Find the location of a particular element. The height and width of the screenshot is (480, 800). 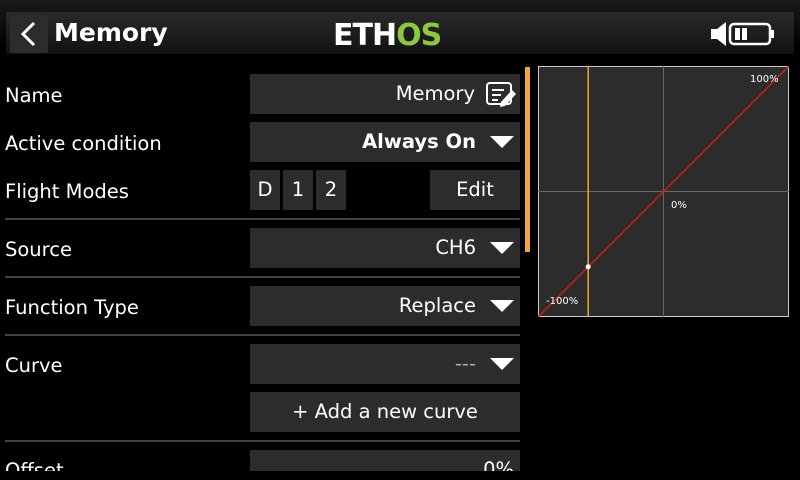

name-label: Name is located at coordinates (34, 95).